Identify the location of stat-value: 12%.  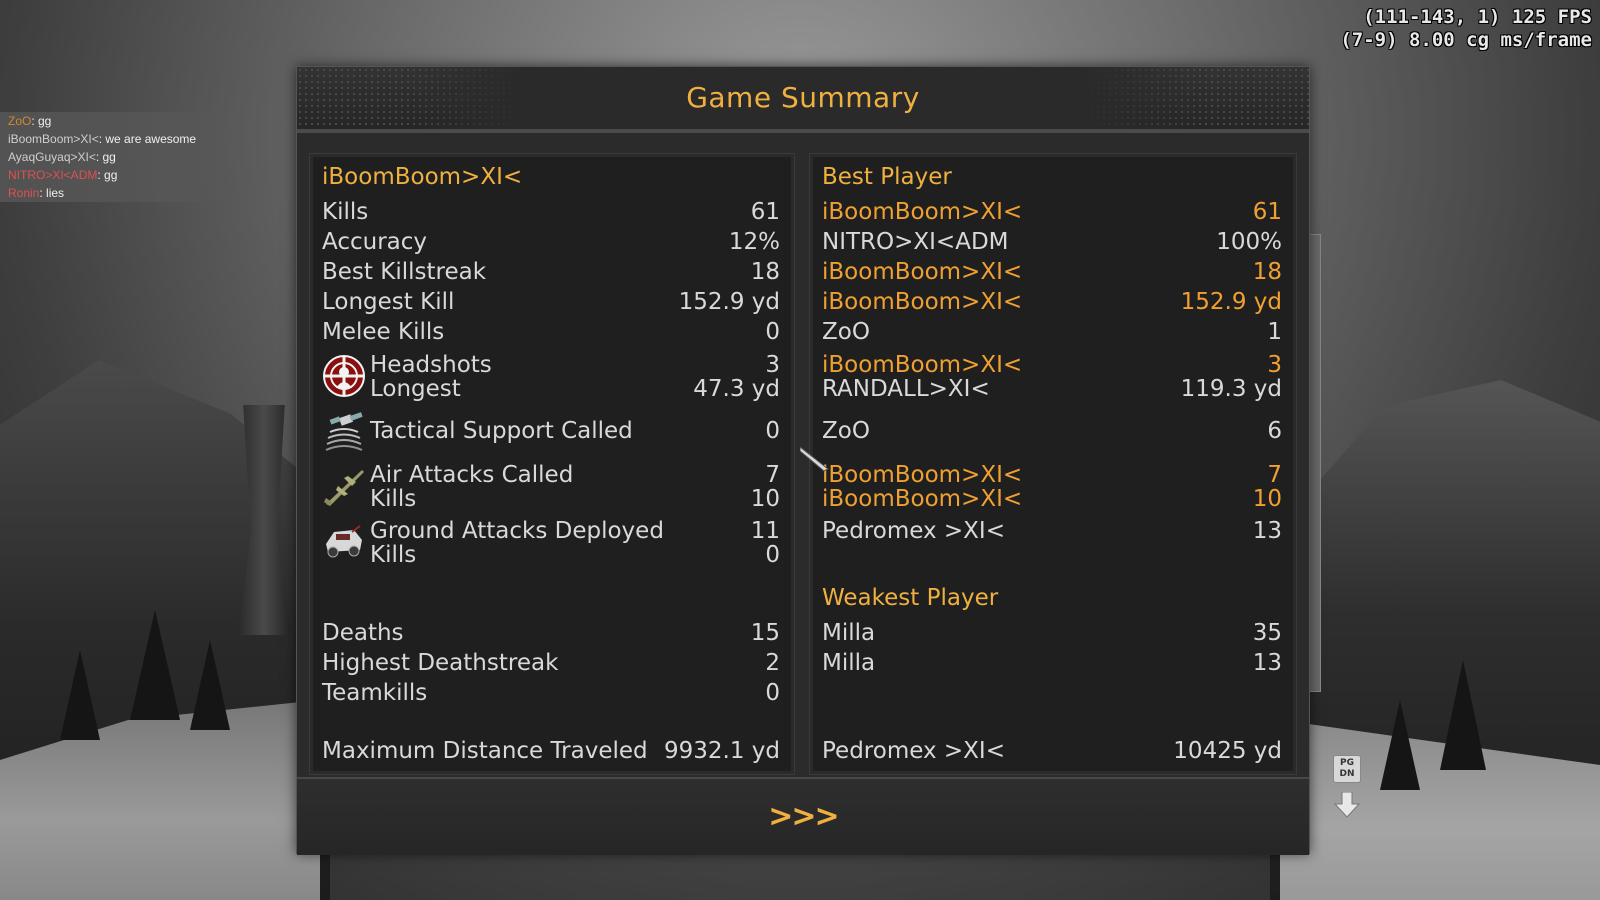
(754, 242).